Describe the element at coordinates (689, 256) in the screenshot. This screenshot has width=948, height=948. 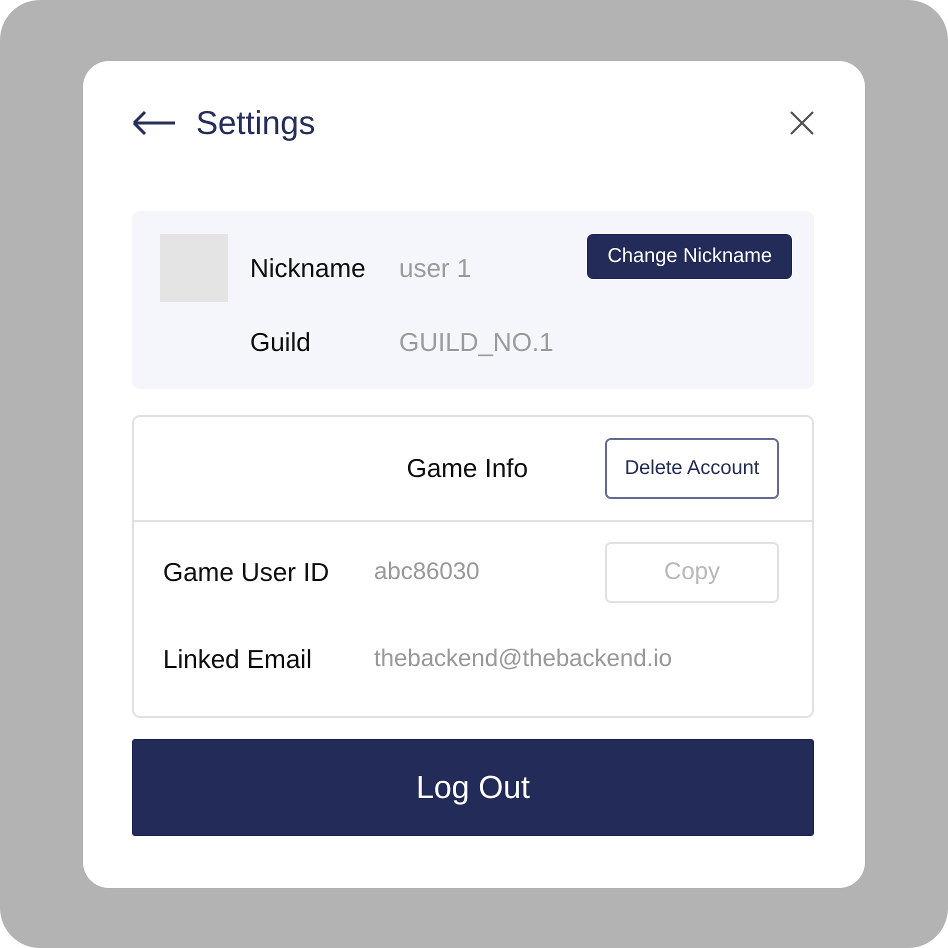
I see `change-nickname-button: Change Nickname` at that location.